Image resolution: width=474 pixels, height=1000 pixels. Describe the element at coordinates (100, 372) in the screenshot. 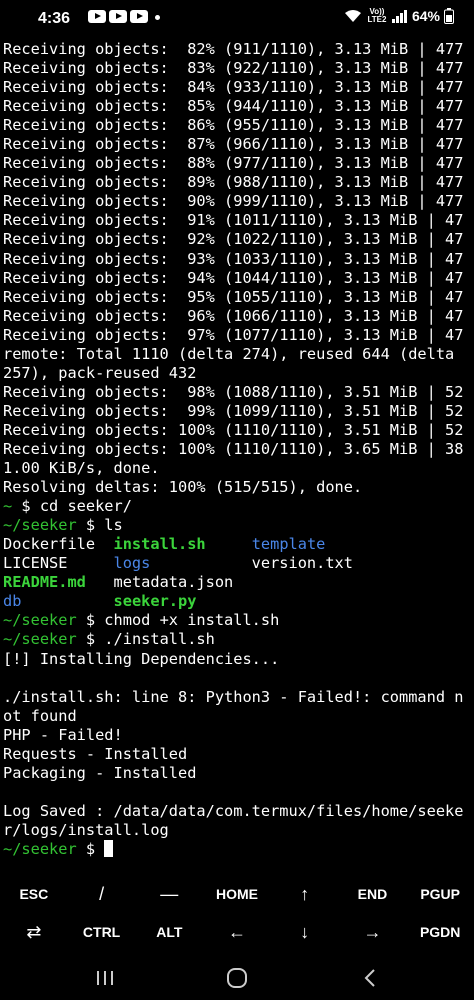

I see `terminal-text: 257), pack-reused 432` at that location.